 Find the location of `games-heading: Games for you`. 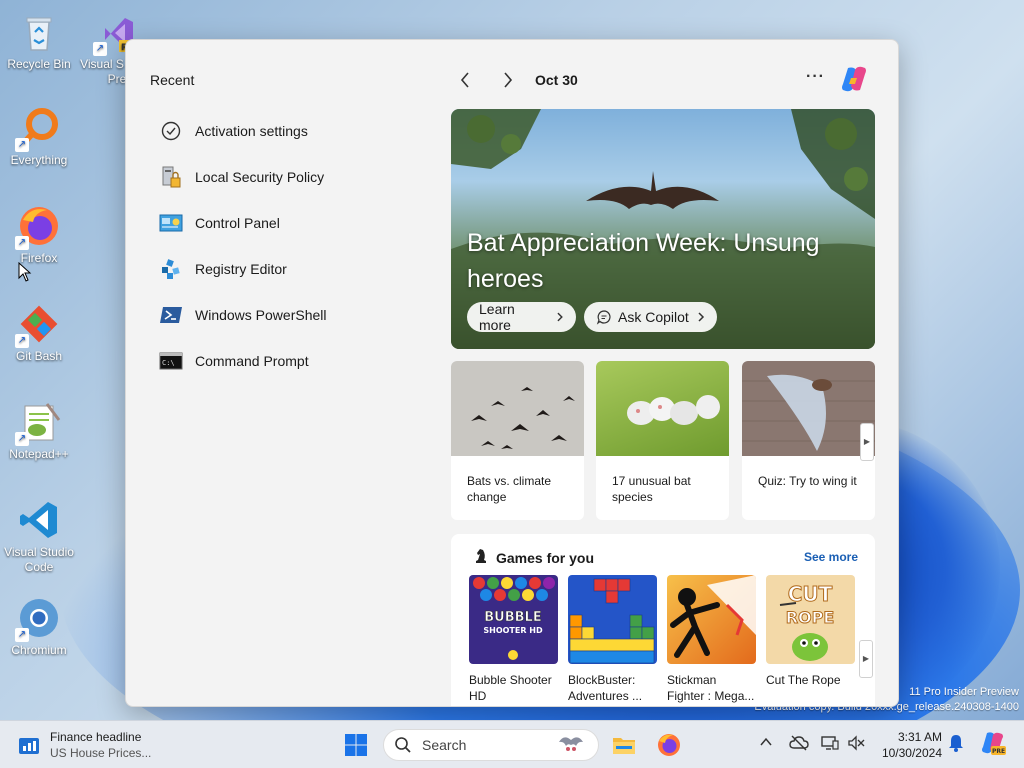

games-heading: Games for you is located at coordinates (545, 558).